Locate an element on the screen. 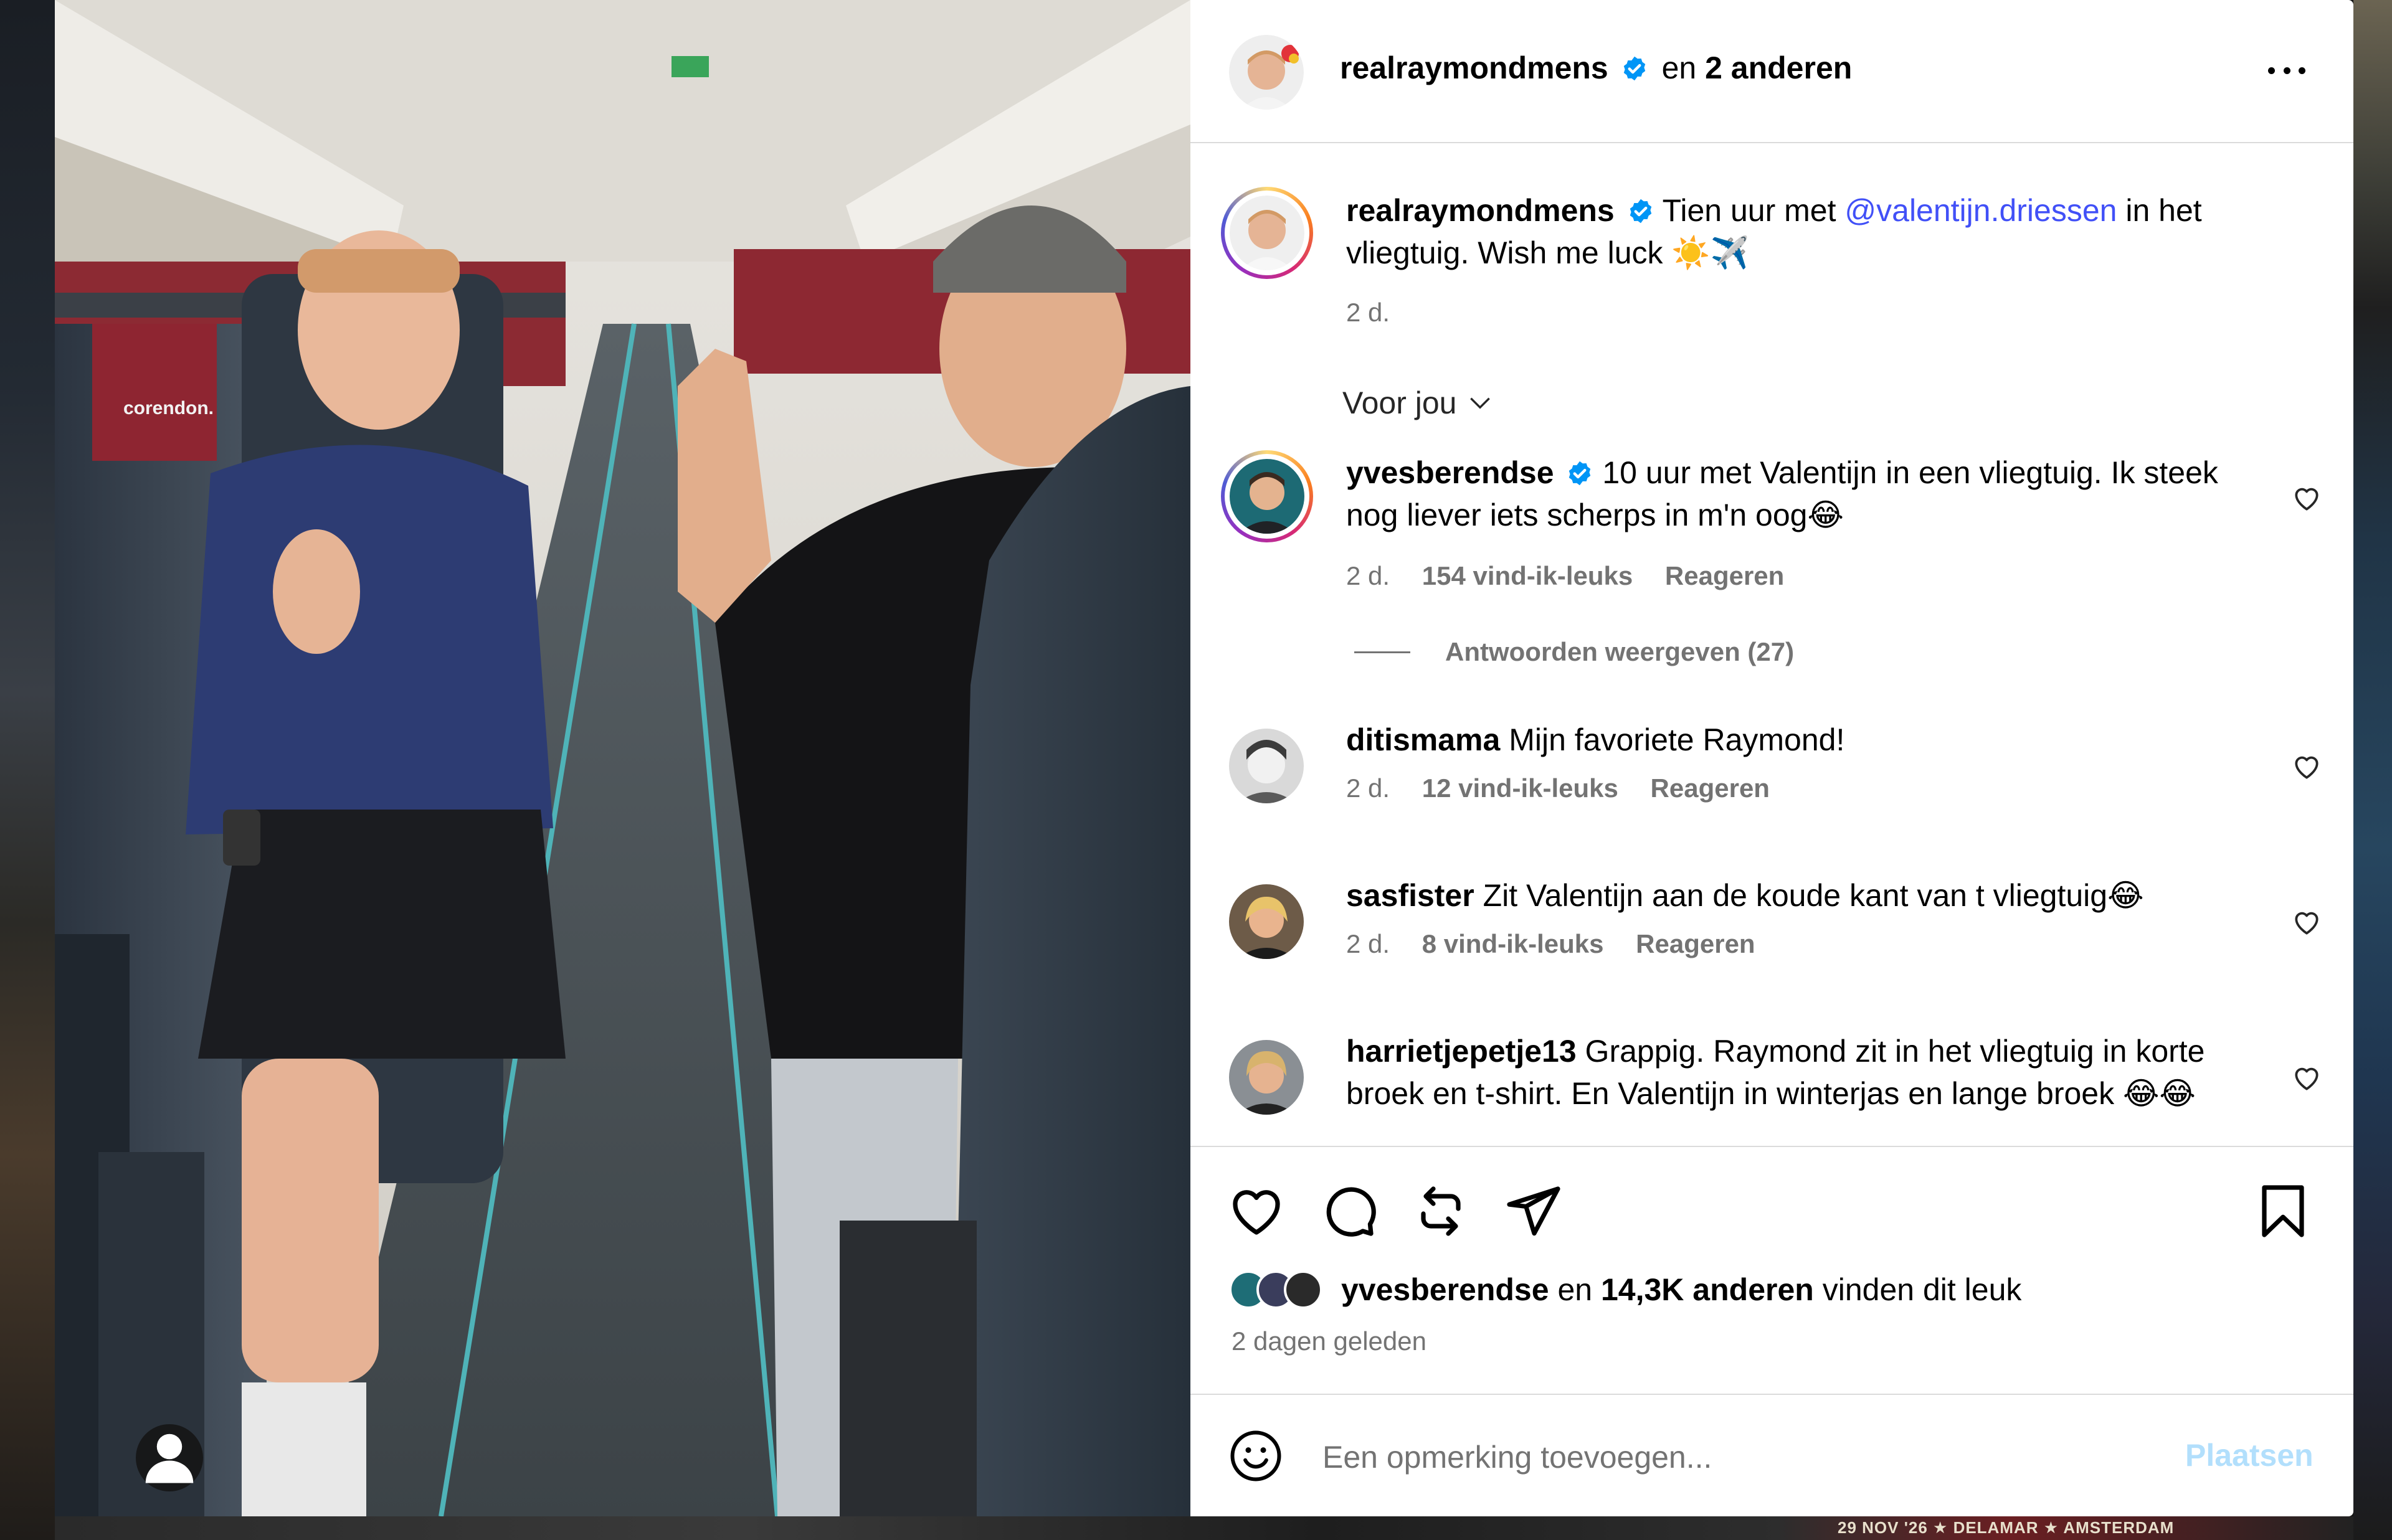 This screenshot has width=2392, height=1540. smiley-icon is located at coordinates (1256, 1456).